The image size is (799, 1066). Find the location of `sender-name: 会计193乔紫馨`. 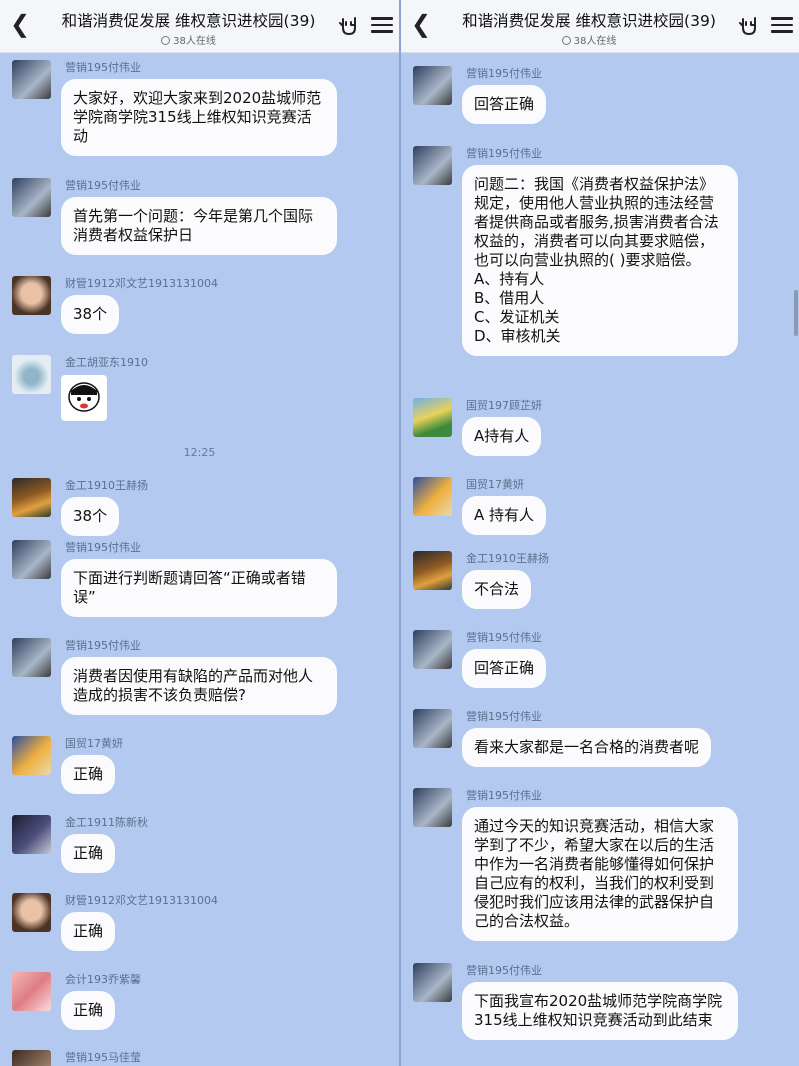

sender-name: 会计193乔紫馨 is located at coordinates (103, 979).